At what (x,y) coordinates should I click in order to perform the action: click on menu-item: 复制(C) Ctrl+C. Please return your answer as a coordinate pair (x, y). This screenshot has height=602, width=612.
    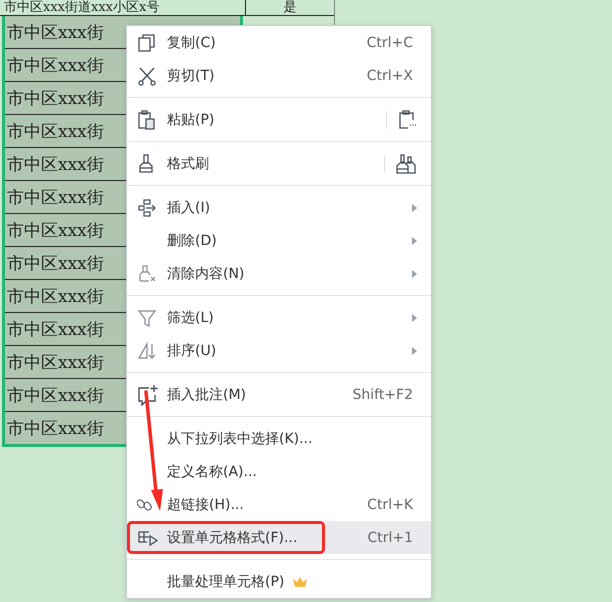
    Looking at the image, I should click on (279, 42).